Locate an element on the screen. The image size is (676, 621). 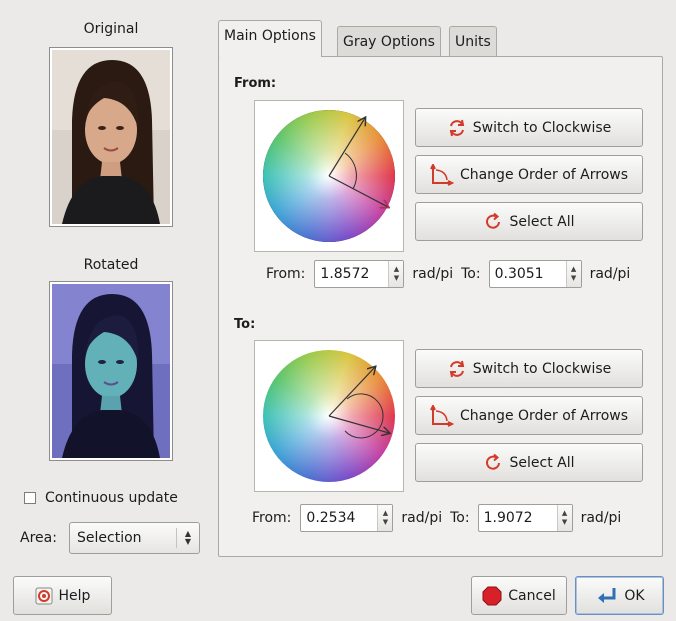
help-label: Help is located at coordinates (74, 595).